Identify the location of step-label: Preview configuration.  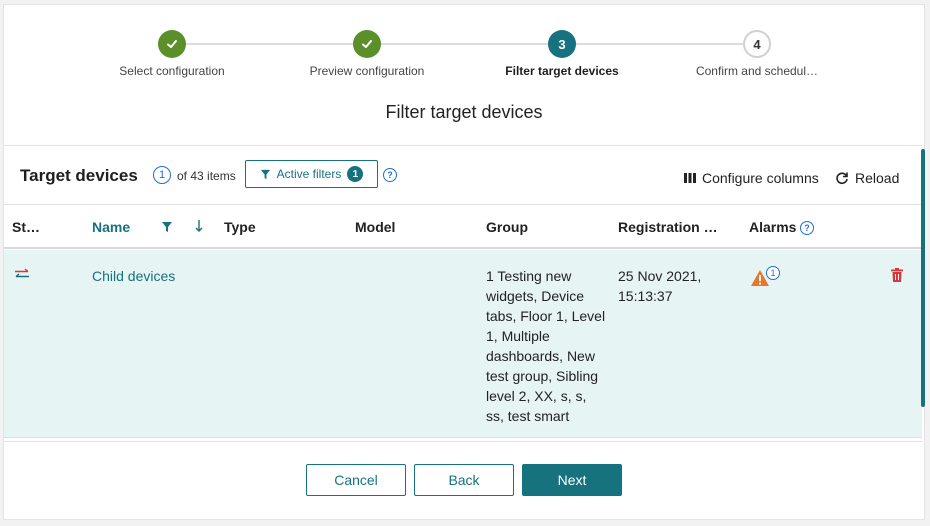
(367, 71).